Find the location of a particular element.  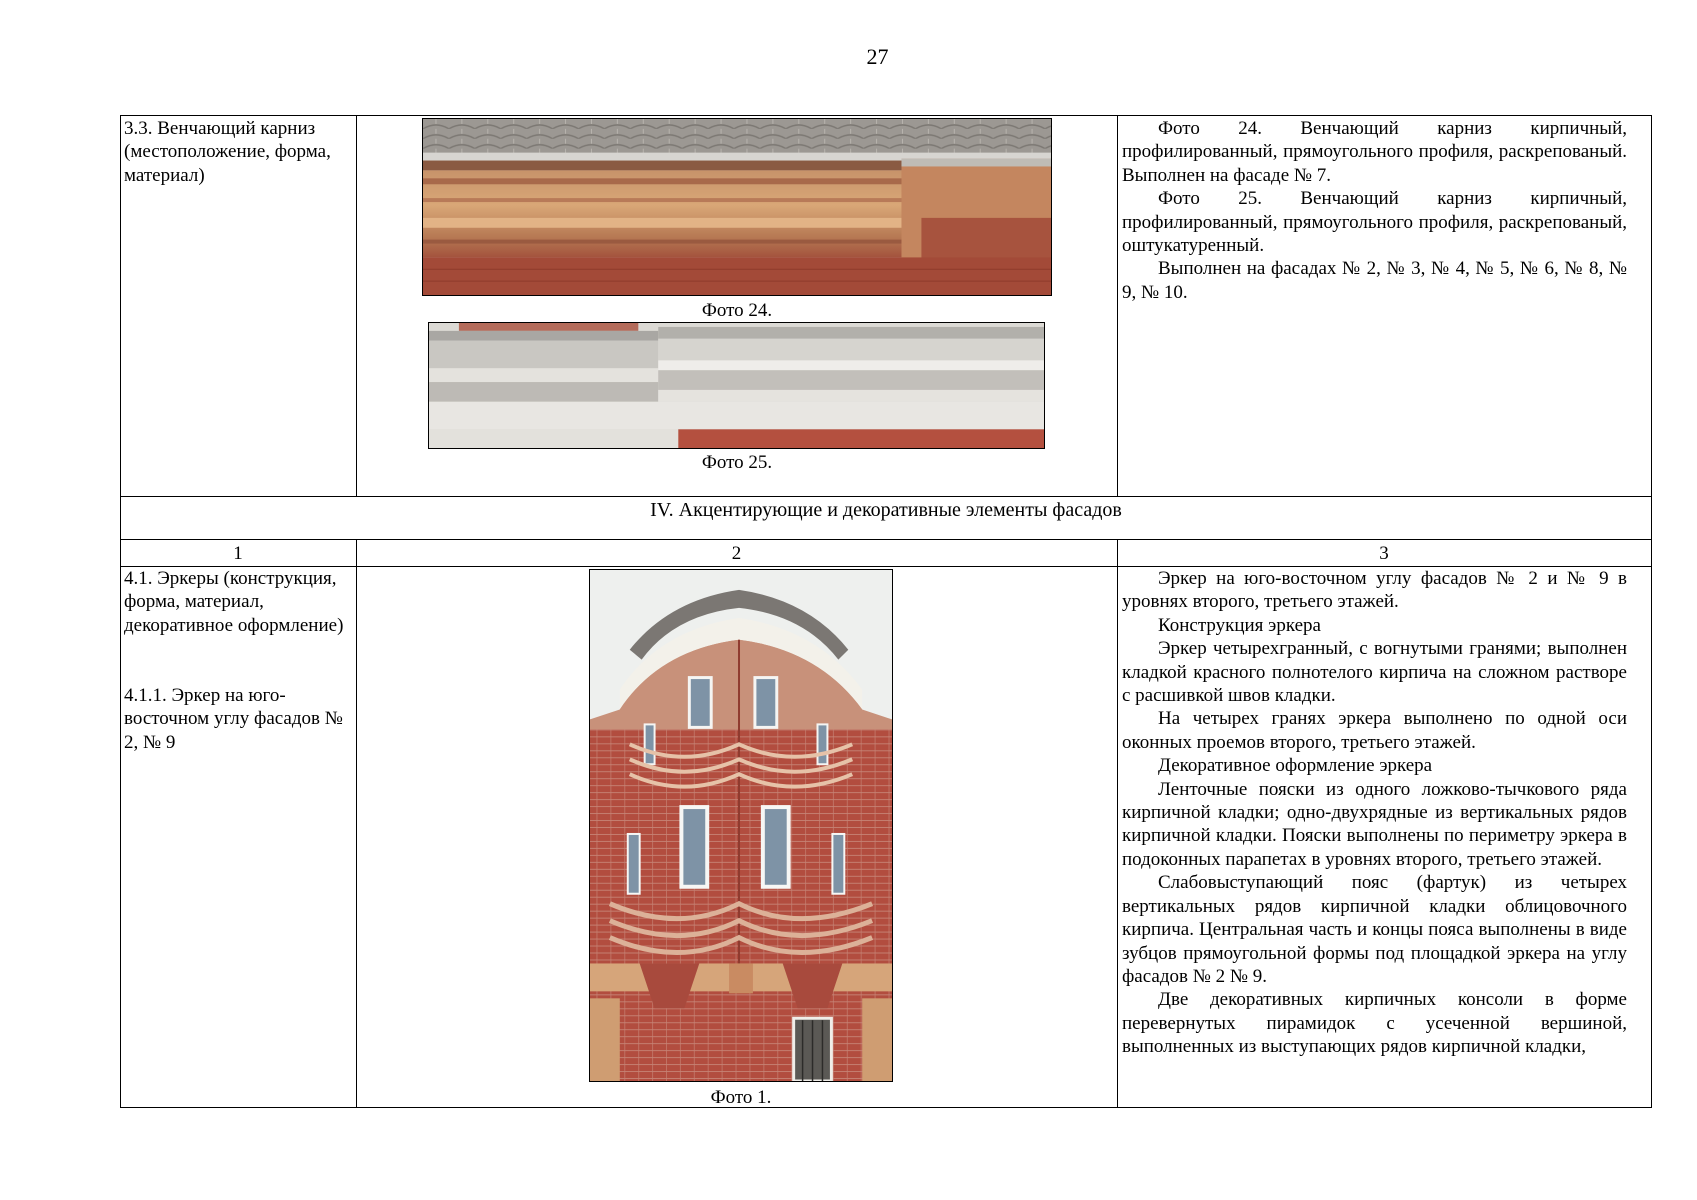

photo-24-caption: Фото 24. is located at coordinates (737, 310).